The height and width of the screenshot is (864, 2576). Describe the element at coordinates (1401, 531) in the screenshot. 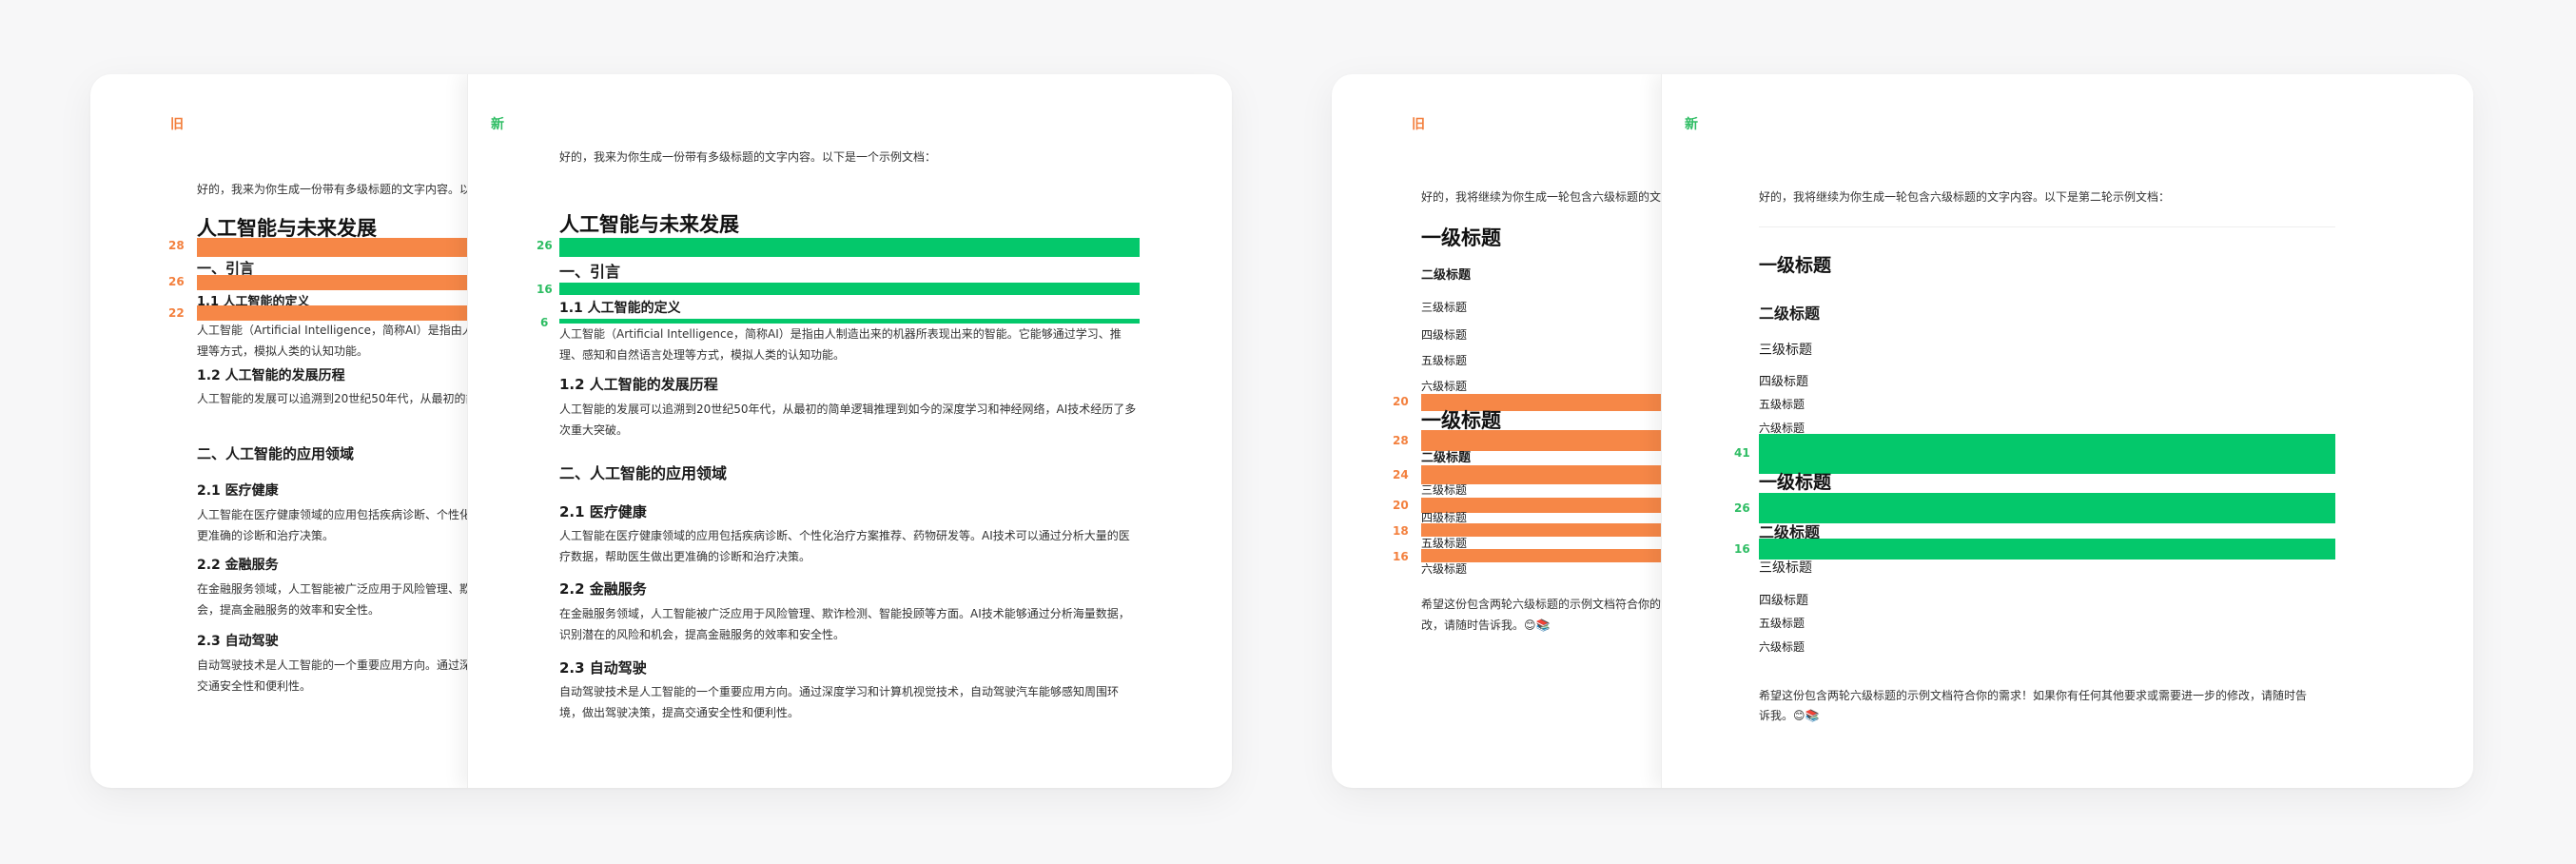

I see `bar-value: 18` at that location.